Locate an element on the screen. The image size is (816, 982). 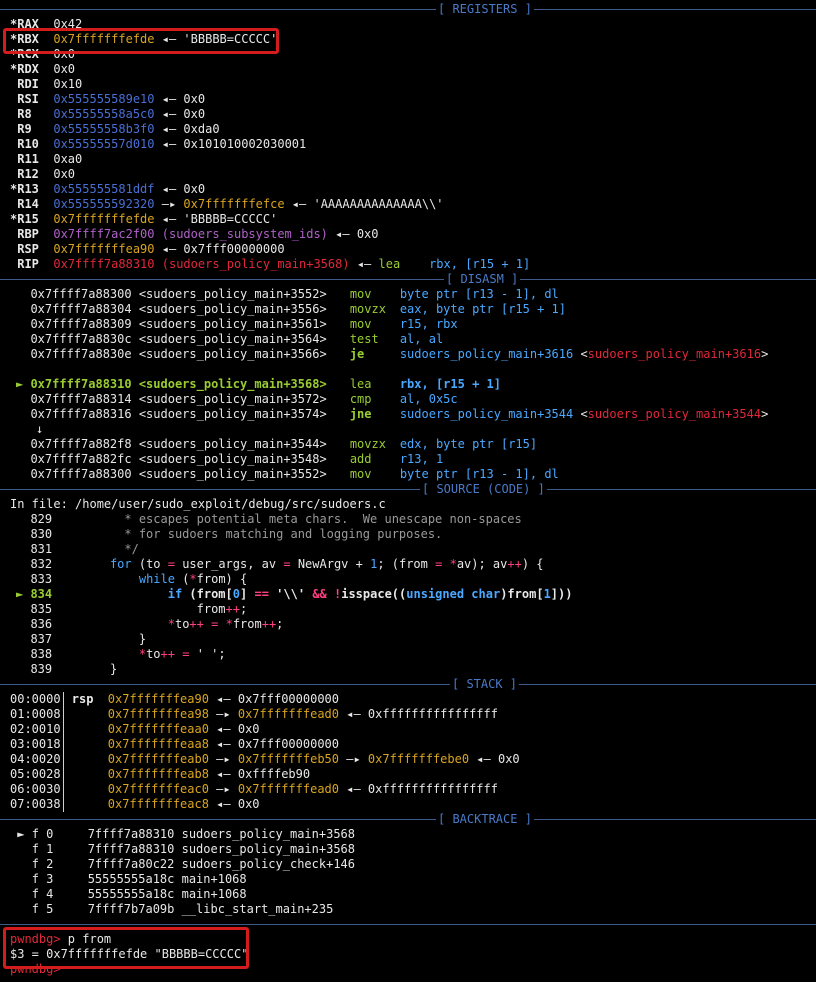
stack-value: 0x7fffffffead0 is located at coordinates (288, 714).